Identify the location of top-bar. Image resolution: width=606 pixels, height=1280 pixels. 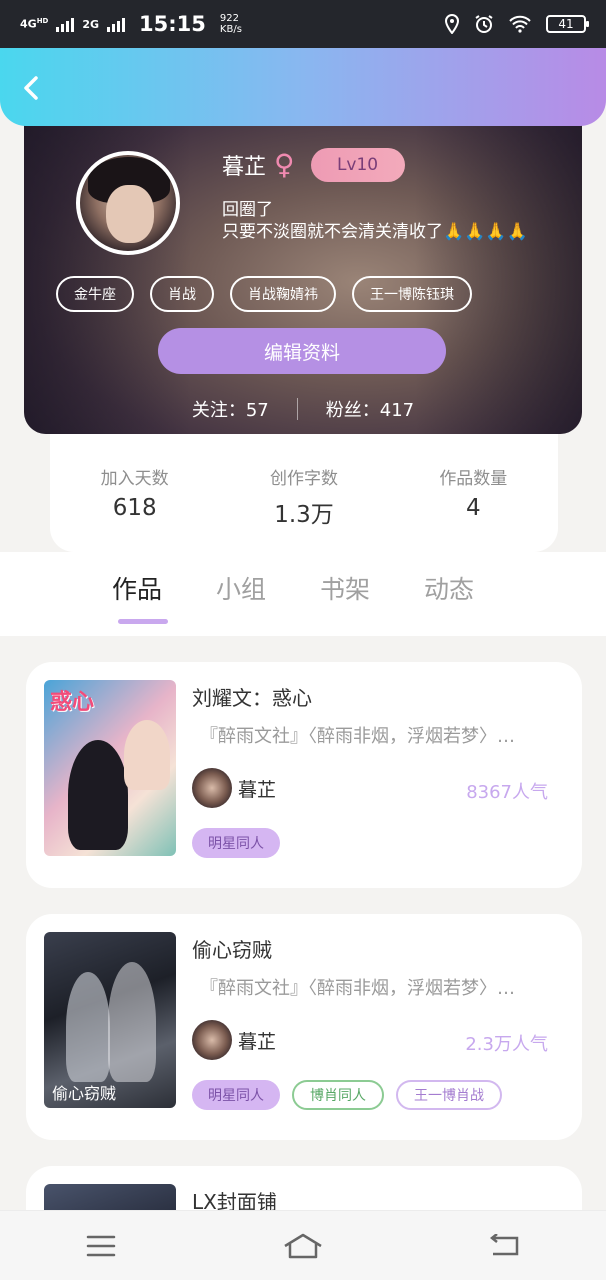
(303, 87).